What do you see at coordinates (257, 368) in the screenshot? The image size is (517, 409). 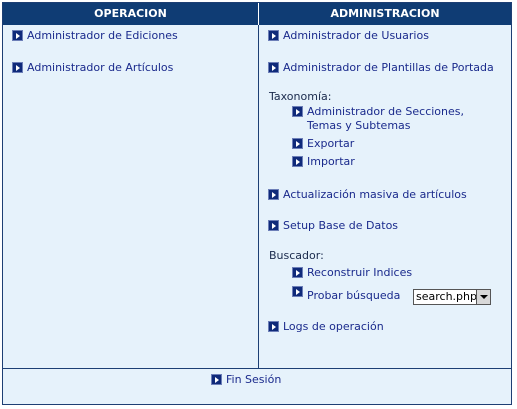 I see `footer-divider` at bounding box center [257, 368].